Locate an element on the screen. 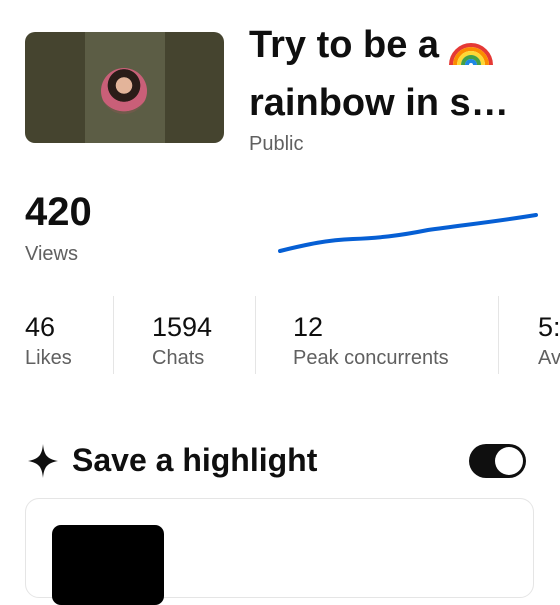  stat-label: Peak concurrents is located at coordinates (371, 358).